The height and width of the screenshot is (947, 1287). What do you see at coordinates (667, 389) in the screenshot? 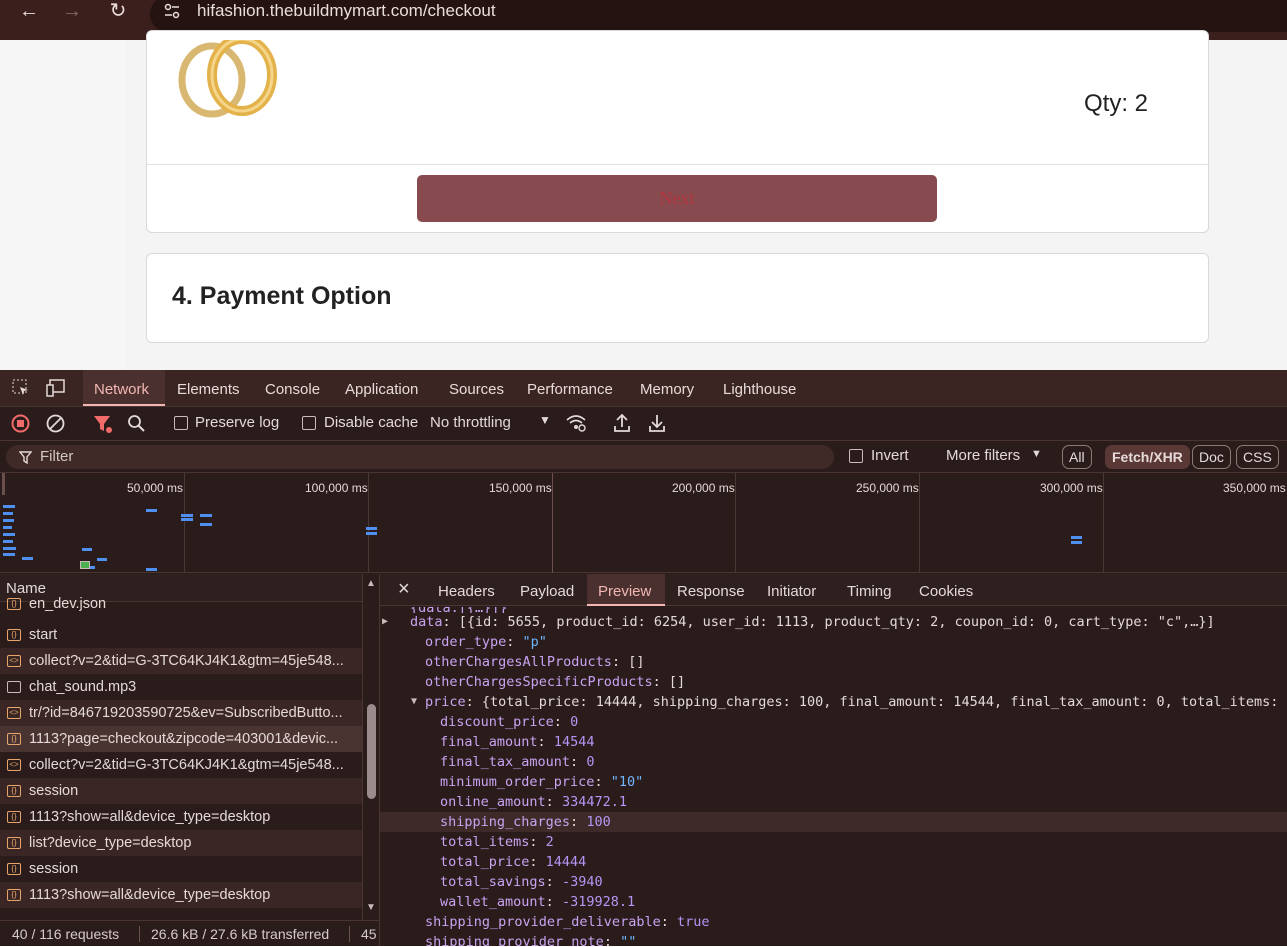
I see `tab-memory: Memory` at bounding box center [667, 389].